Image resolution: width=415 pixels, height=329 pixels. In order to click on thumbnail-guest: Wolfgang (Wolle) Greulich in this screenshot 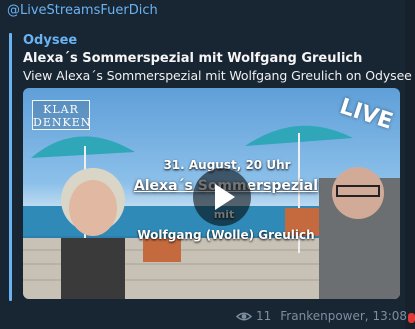, I will do `click(226, 235)`.